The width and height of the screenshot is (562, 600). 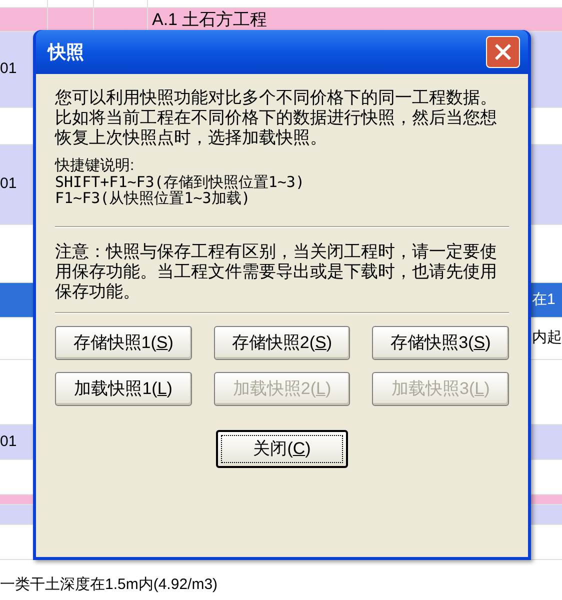 I want to click on snapshot-button: 存储快照3(S), so click(x=440, y=343).